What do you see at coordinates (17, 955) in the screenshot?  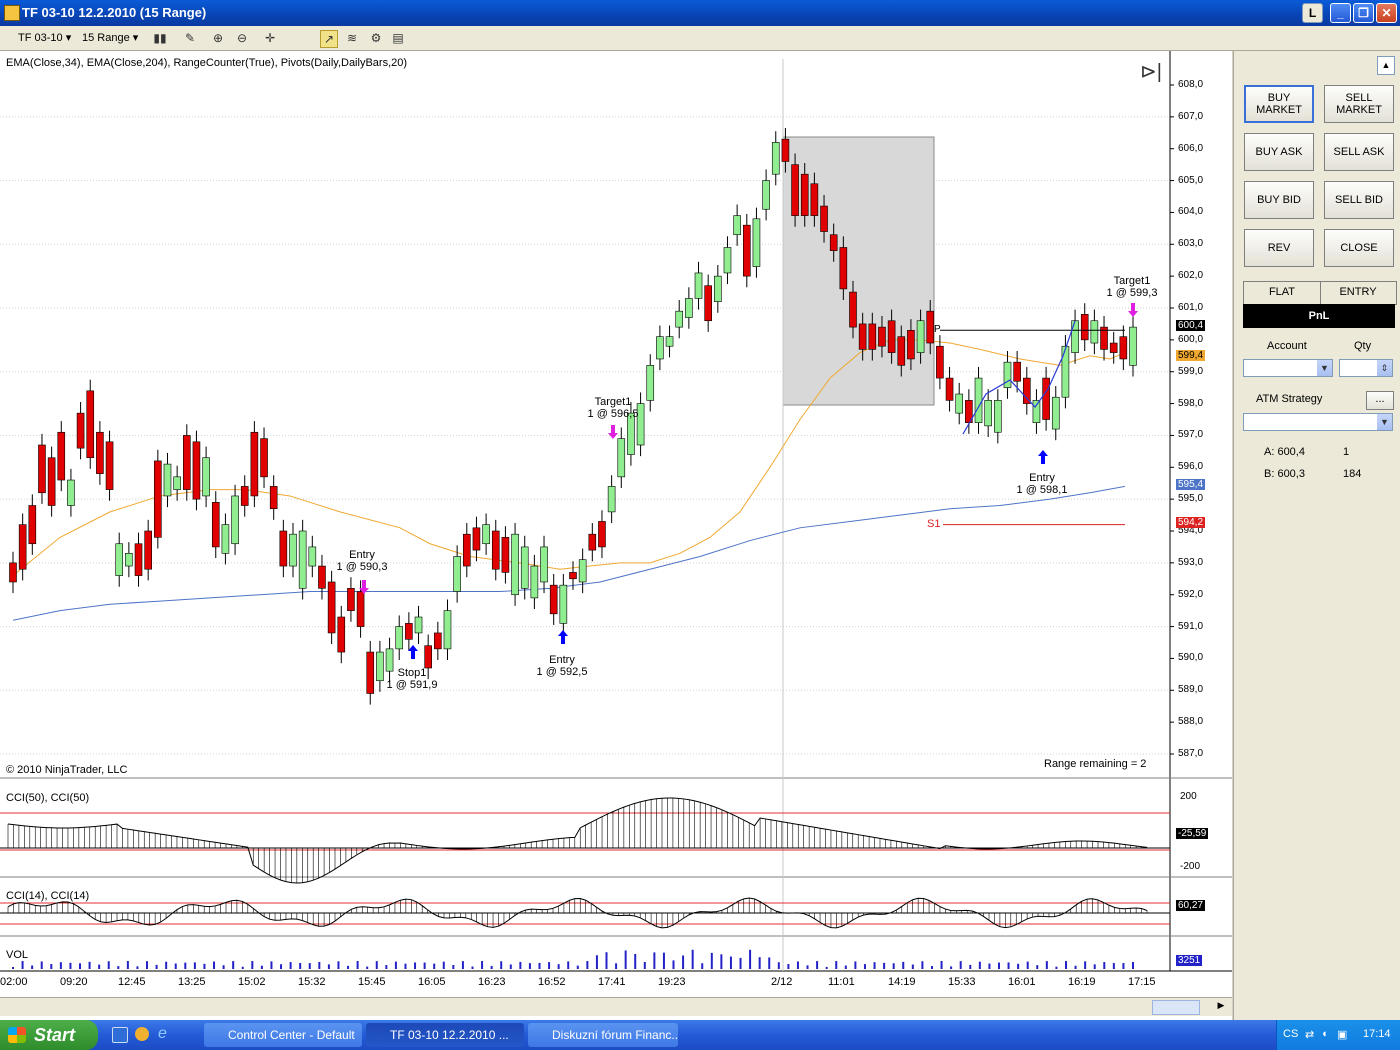 I see `vol-label: VOL` at bounding box center [17, 955].